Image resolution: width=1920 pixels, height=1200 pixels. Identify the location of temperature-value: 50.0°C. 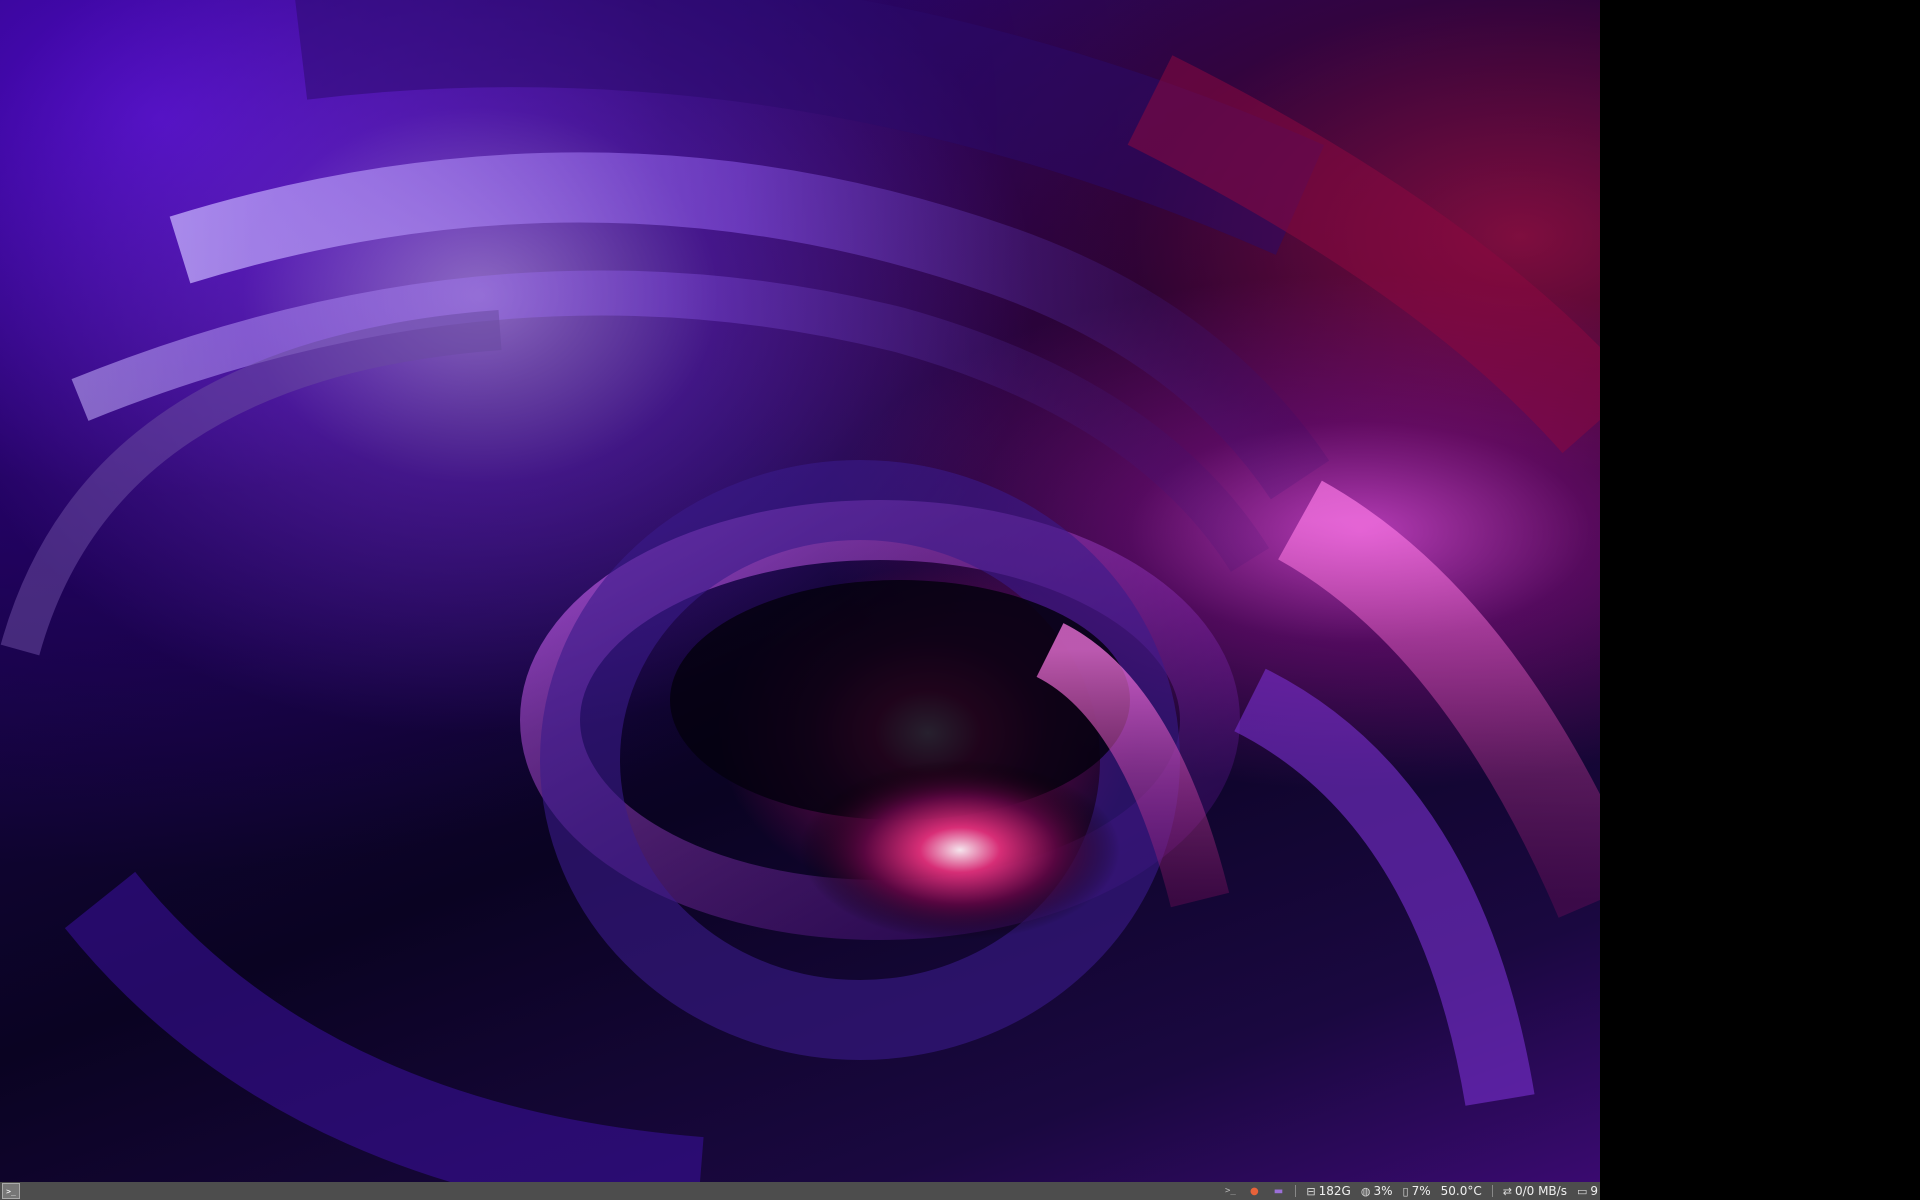
(1461, 1191).